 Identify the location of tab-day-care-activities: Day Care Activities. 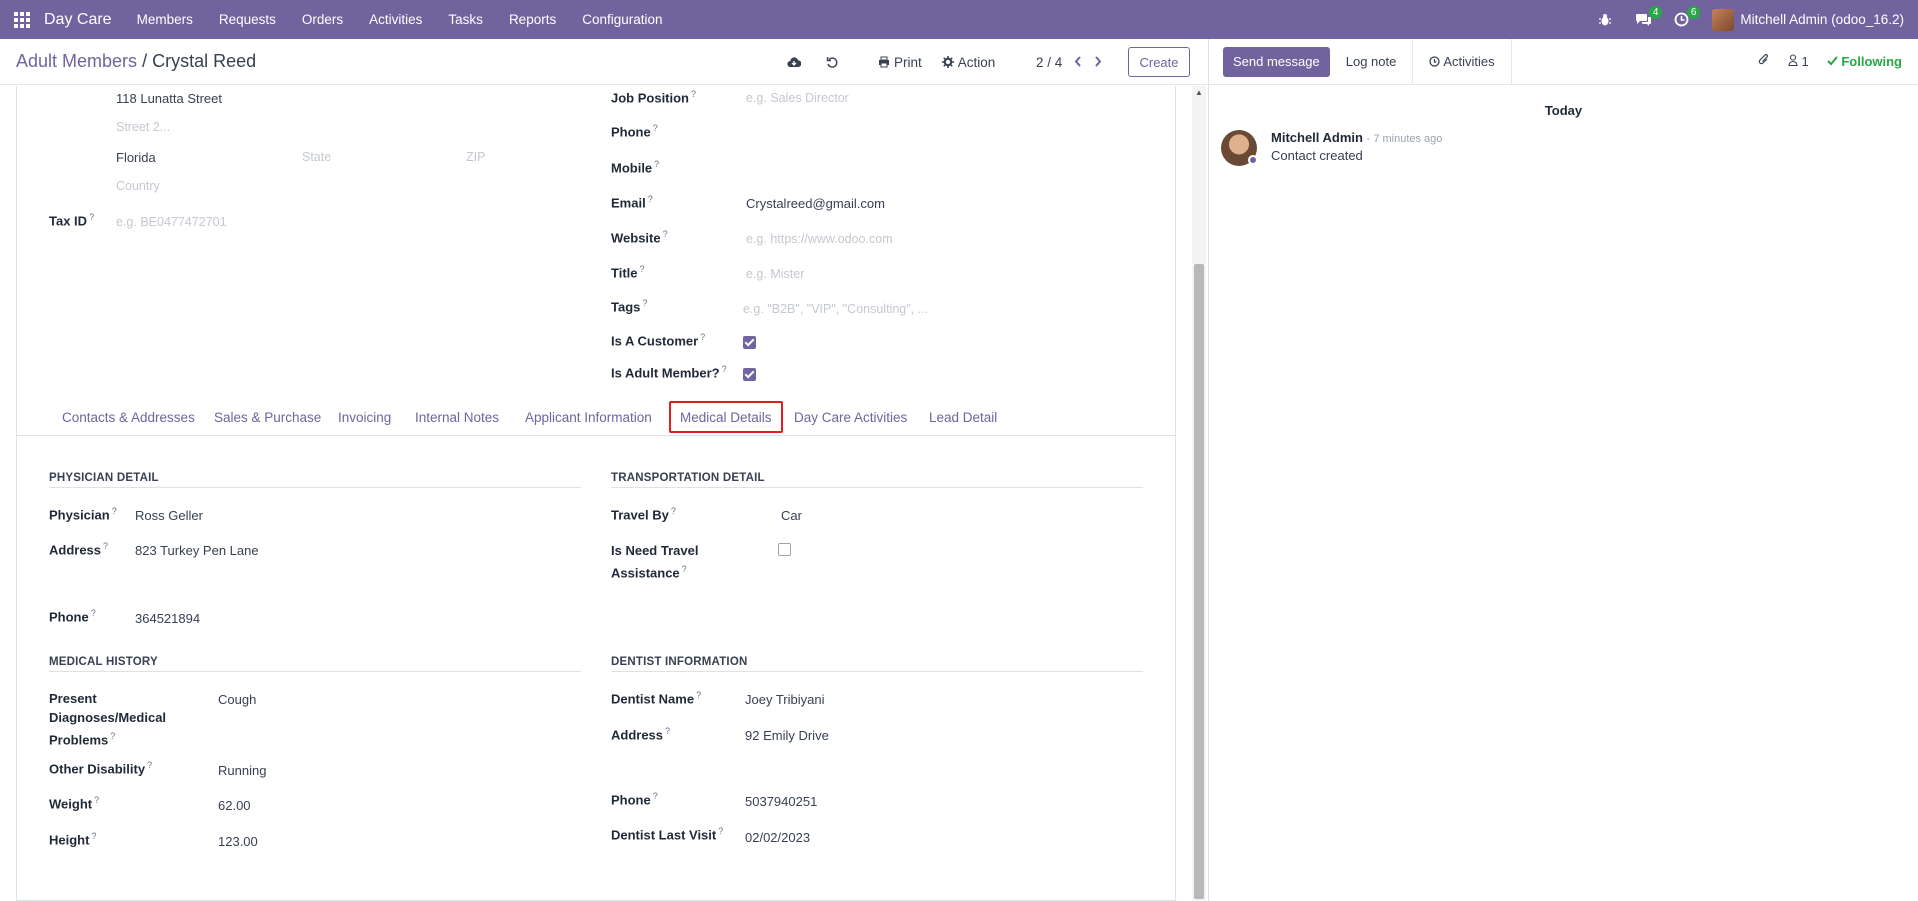
(850, 417).